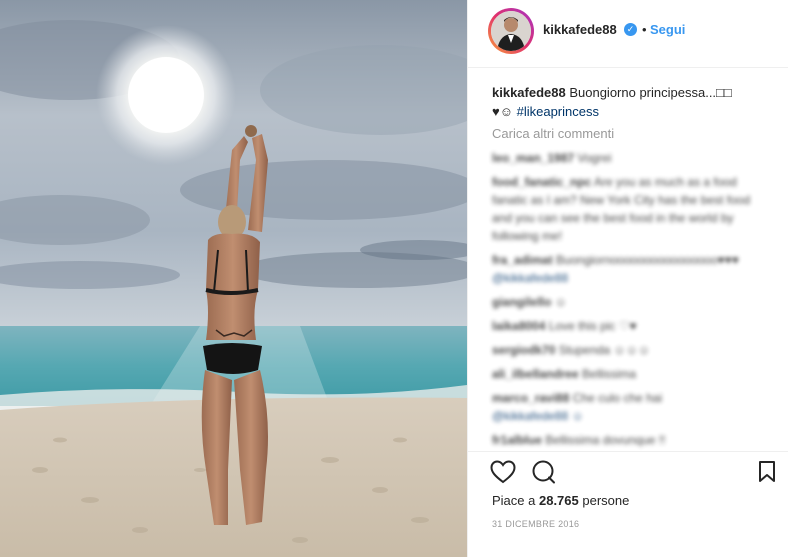  I want to click on comment-username: laika8004, so click(518, 326).